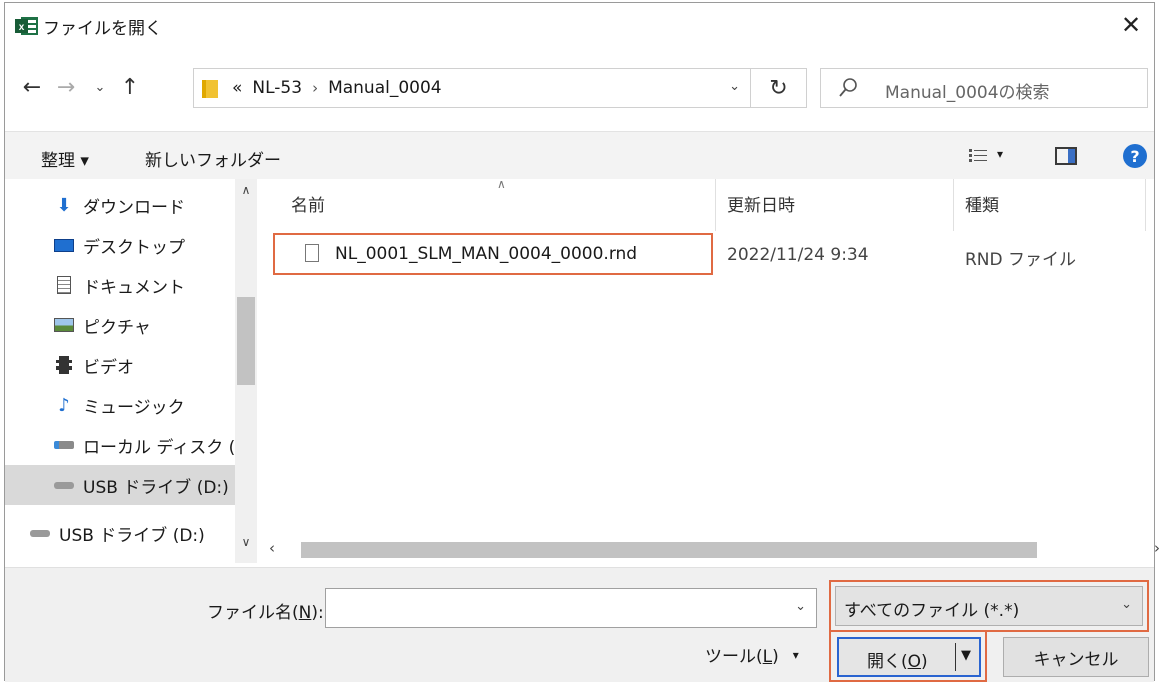 The image size is (1159, 683). I want to click on new-folder-button: 新しいフォルダー, so click(213, 158).